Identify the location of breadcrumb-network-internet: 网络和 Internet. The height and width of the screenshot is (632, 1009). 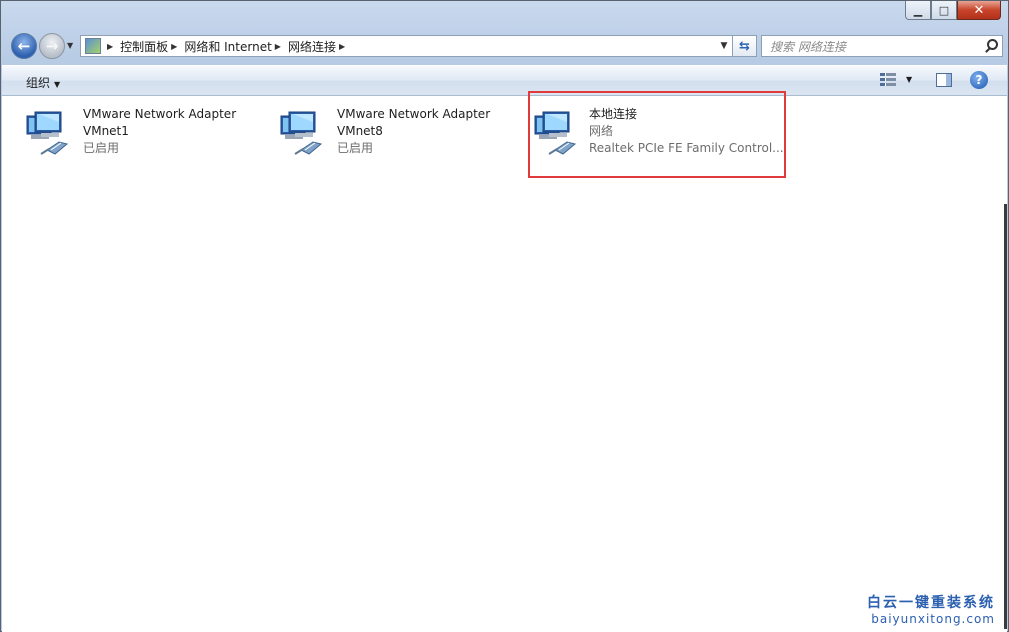
(227, 46).